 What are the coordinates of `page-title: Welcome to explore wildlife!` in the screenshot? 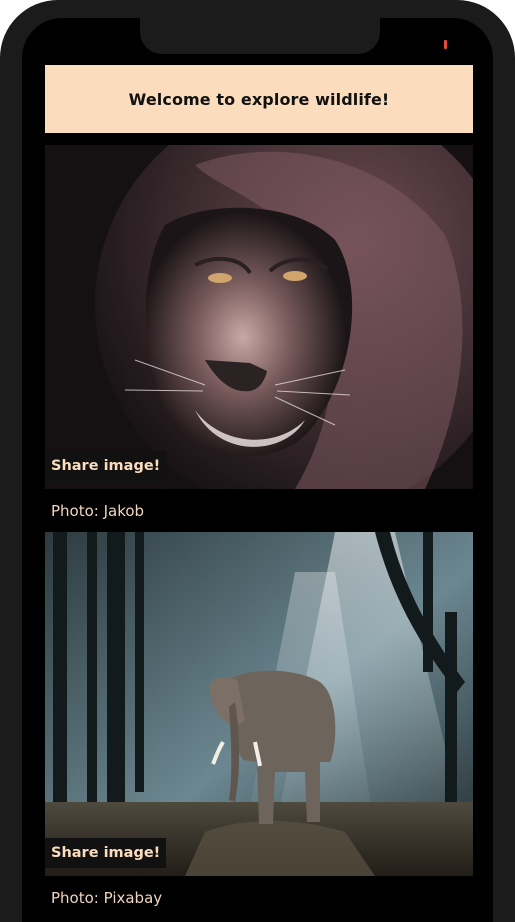 It's located at (259, 99).